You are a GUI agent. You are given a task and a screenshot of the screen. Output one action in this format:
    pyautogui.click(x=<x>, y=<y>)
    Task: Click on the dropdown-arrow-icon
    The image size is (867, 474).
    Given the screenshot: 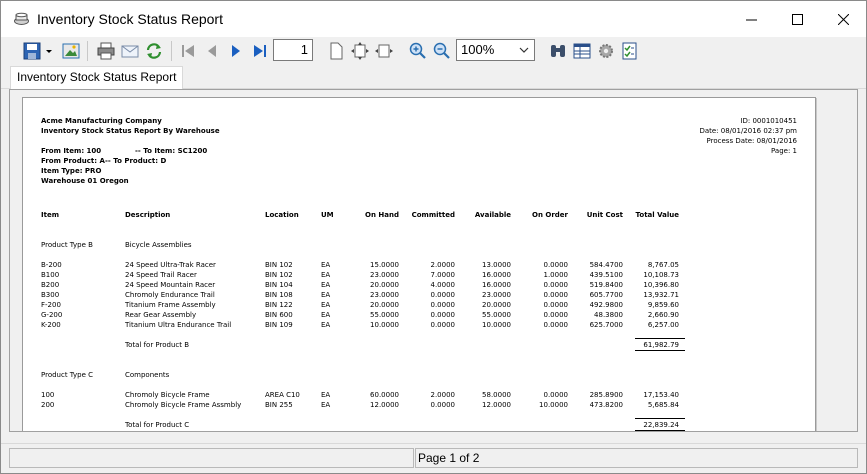 What is the action you would take?
    pyautogui.click(x=49, y=51)
    